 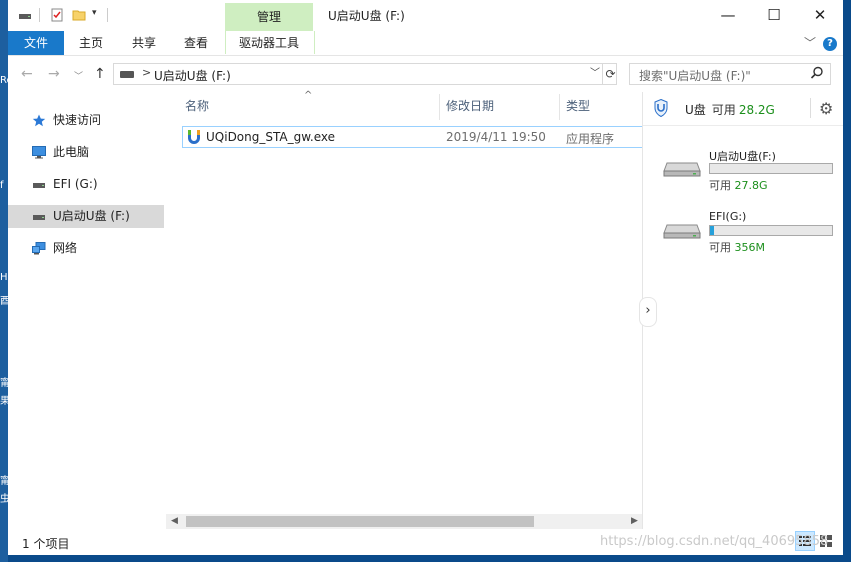 What do you see at coordinates (65, 248) in the screenshot?
I see `sidebar-item-label: 网络` at bounding box center [65, 248].